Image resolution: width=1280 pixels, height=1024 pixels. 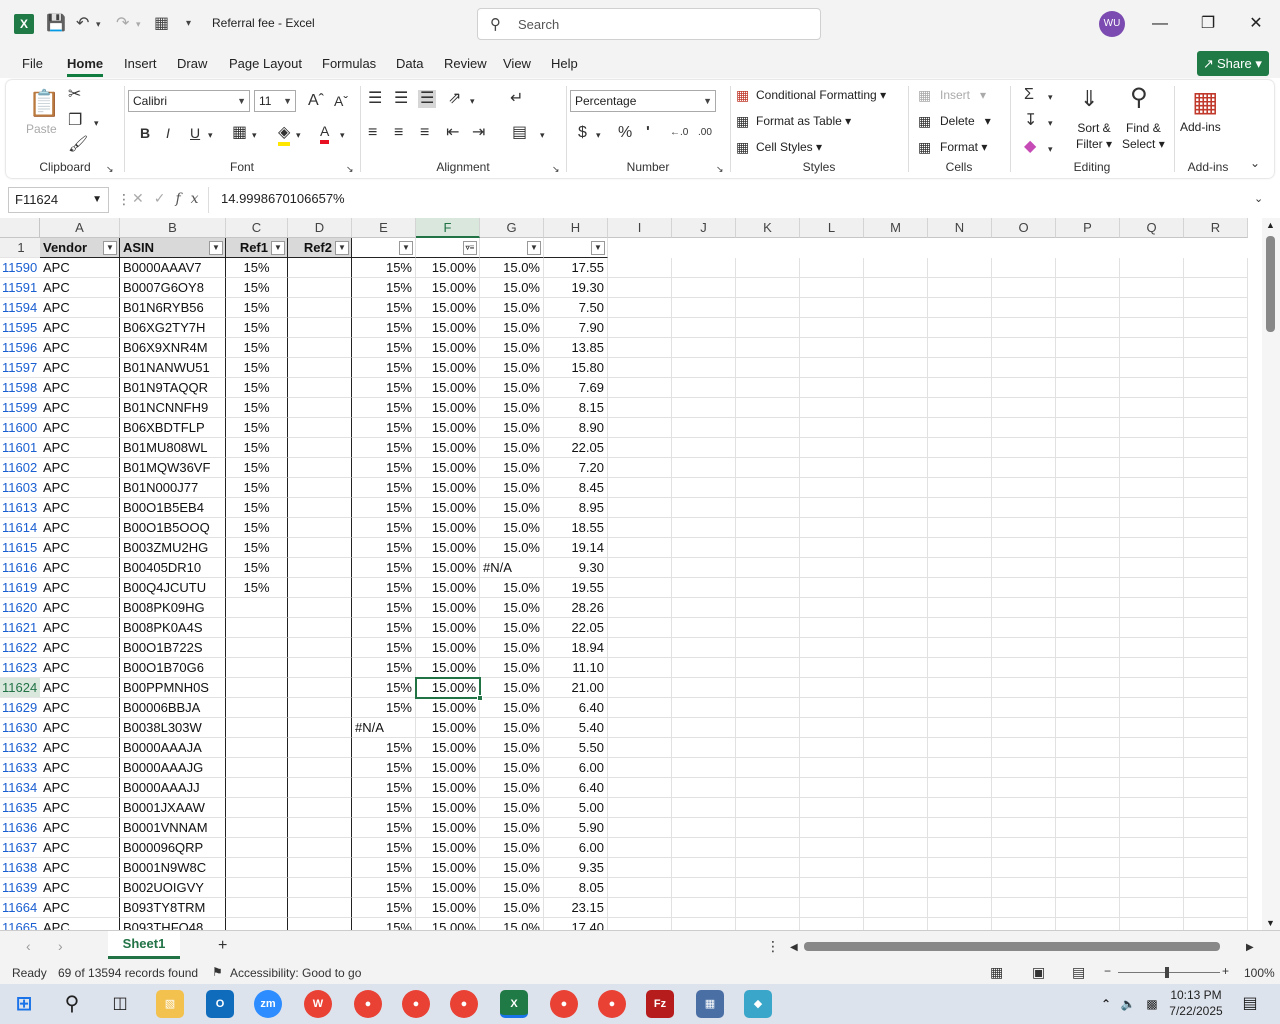 What do you see at coordinates (239, 133) in the screenshot?
I see `borders-icon: ▦` at bounding box center [239, 133].